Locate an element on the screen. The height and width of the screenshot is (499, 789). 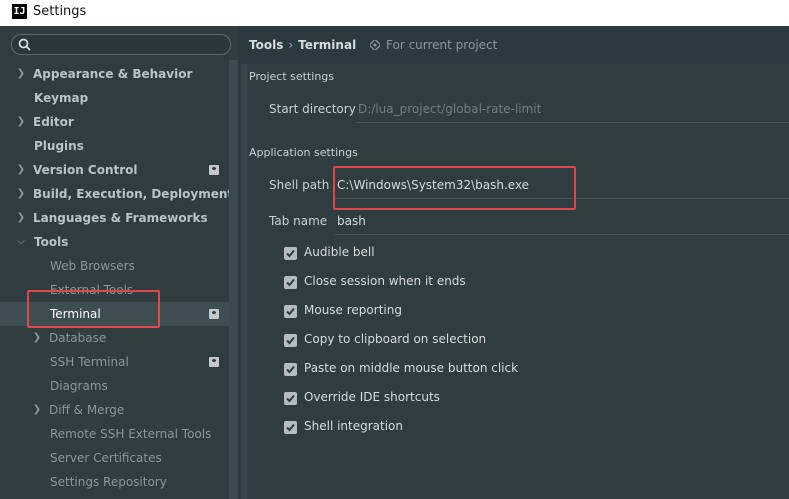
override-ide-shortcuts-label: Override IDE shortcuts is located at coordinates (372, 397).